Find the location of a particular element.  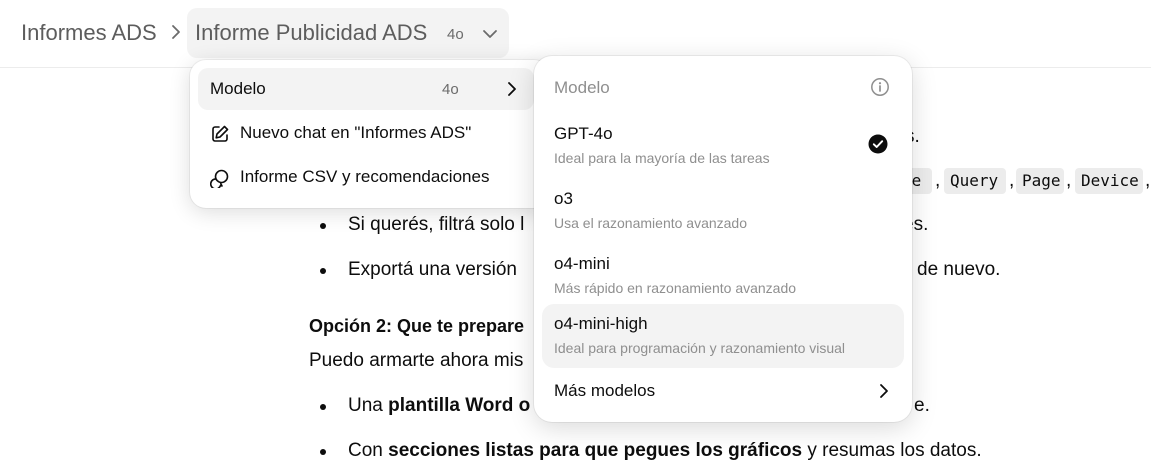

menu-item-new-chat: Nuevo chat en "Informes ADS" is located at coordinates (366, 133).